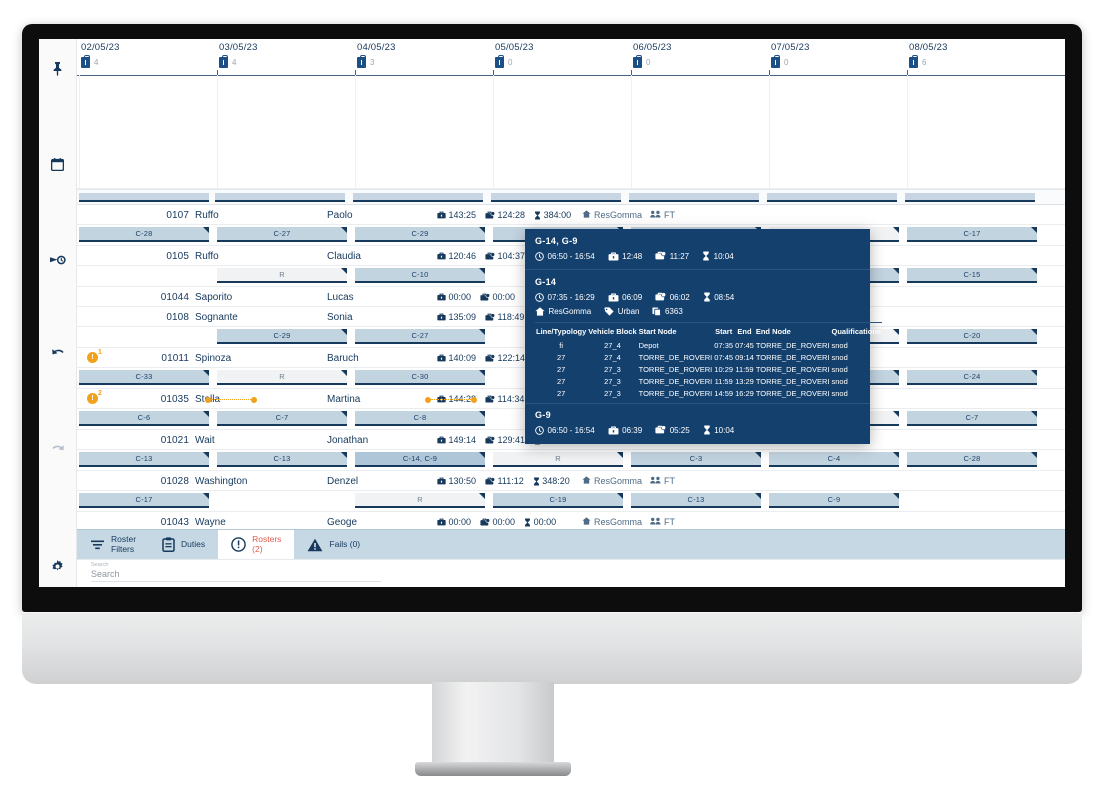  I want to click on calendar-icon, so click(58, 164).